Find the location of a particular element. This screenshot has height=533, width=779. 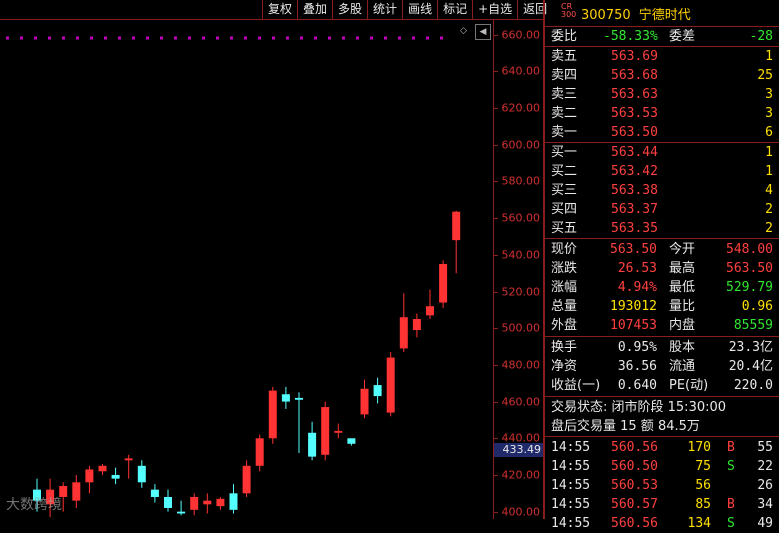

tick-time: 14:55 is located at coordinates (571, 504).